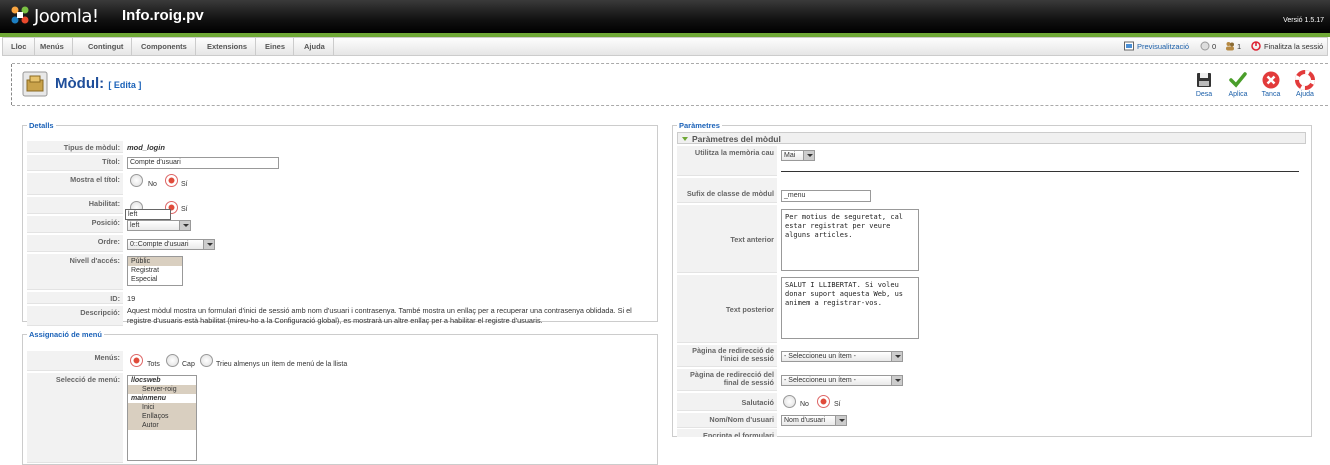 The image size is (1330, 465). What do you see at coordinates (163, 15) in the screenshot?
I see `site-name: Info.roig.pv` at bounding box center [163, 15].